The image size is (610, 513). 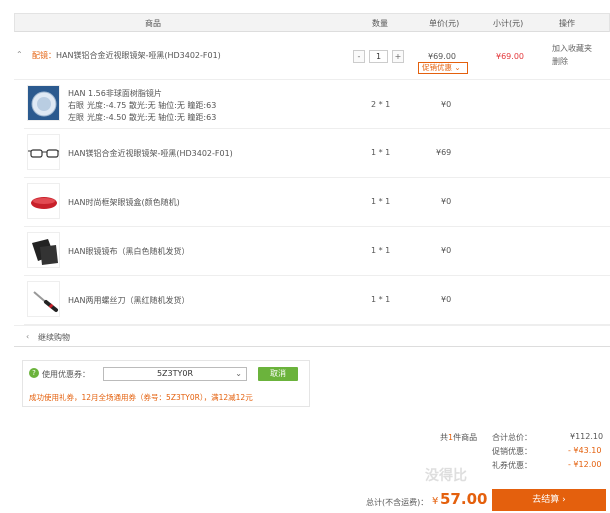 I want to click on chevron-left-icon: ‹, so click(x=28, y=336).